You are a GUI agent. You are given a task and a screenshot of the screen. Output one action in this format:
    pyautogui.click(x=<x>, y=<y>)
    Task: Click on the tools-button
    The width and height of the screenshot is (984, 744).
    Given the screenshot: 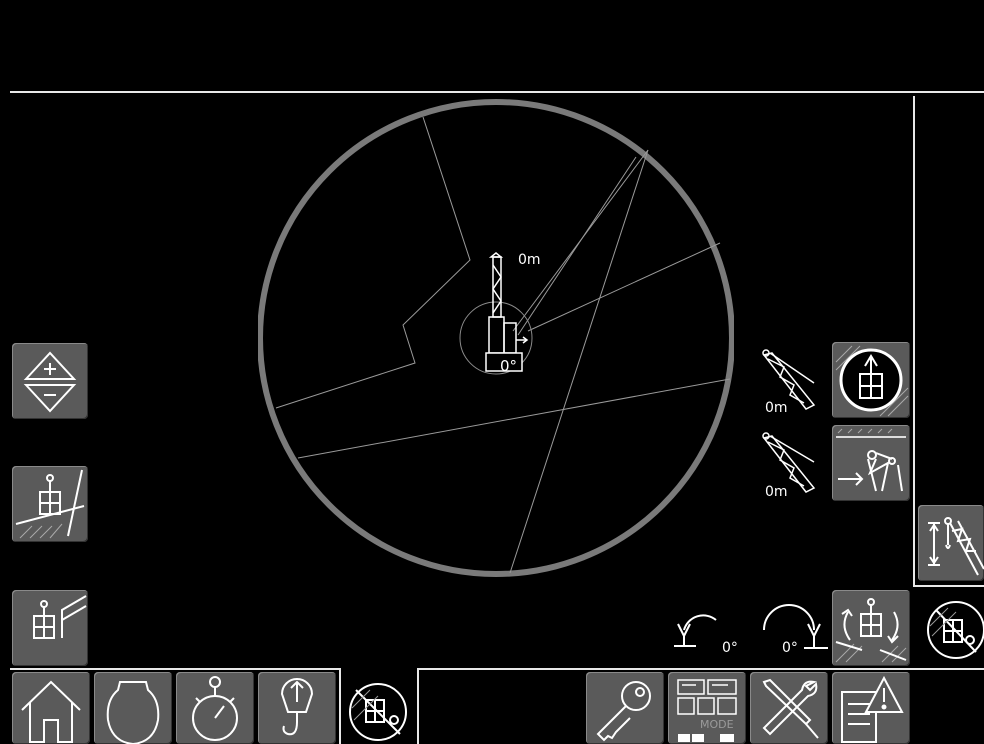 What is the action you would take?
    pyautogui.click(x=789, y=708)
    